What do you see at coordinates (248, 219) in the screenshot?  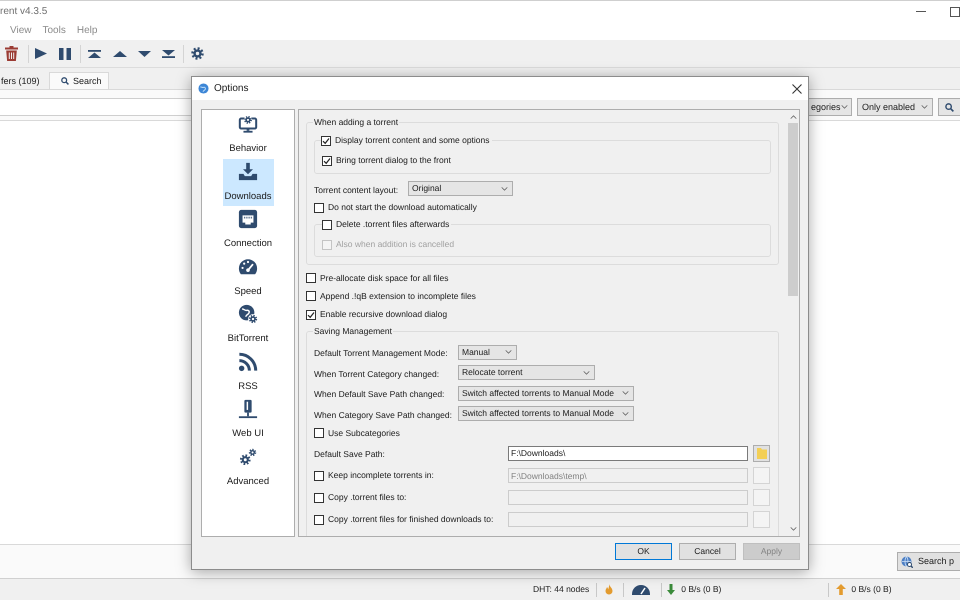 I see `network-port-icon` at bounding box center [248, 219].